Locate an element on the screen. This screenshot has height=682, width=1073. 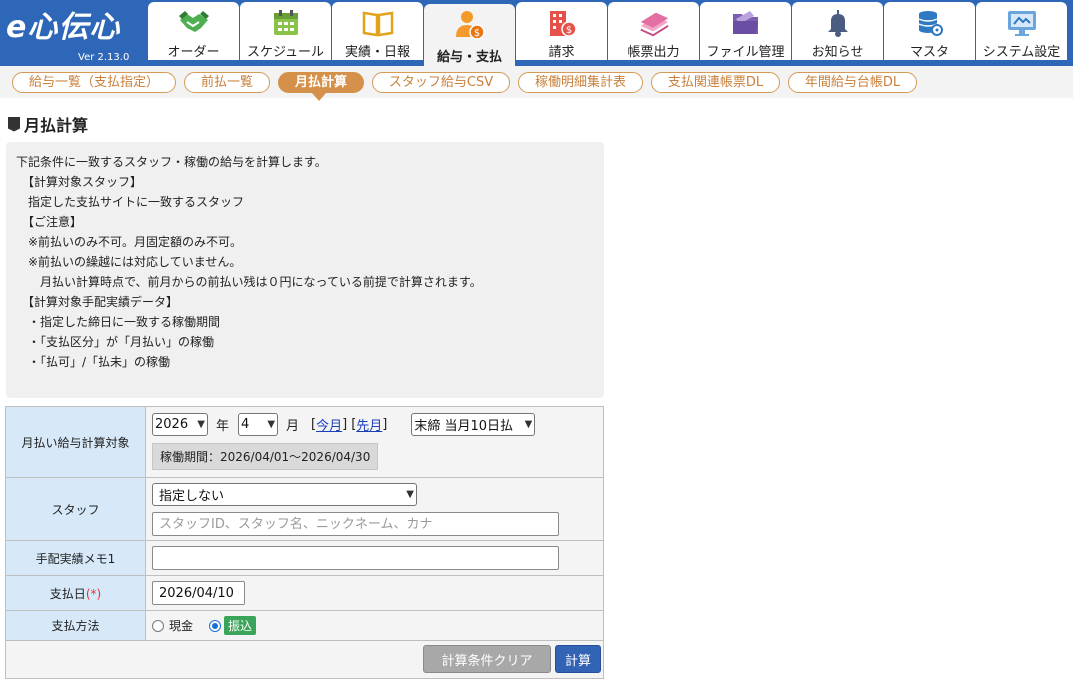
logo-text: e心伝心 is located at coordinates (63, 27).